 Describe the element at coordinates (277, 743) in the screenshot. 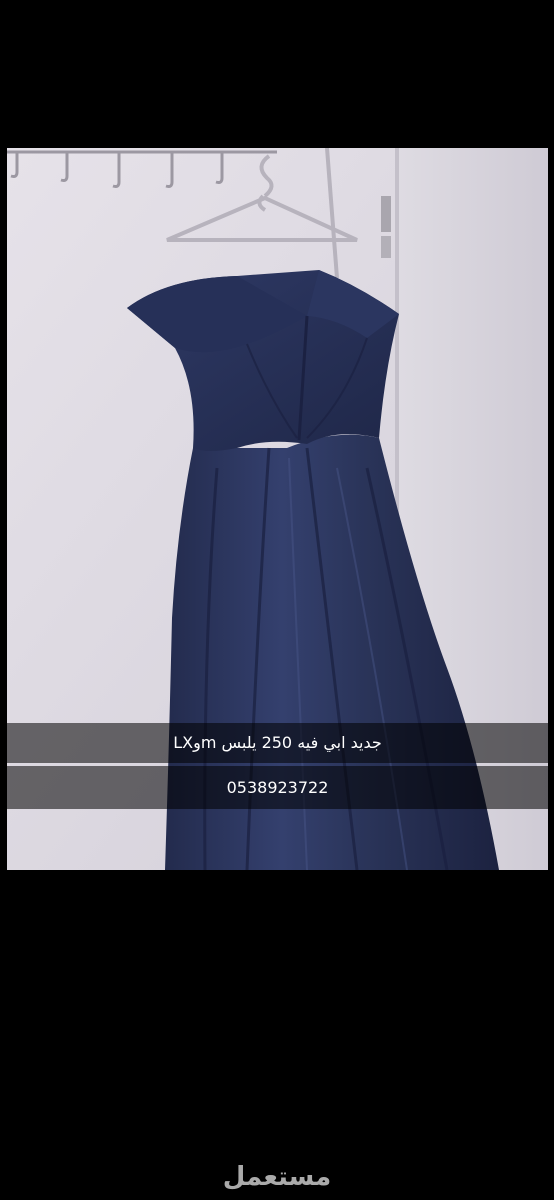

I see `caption-line-1: جديد ابي فيه 250 يلبس mوLX` at that location.